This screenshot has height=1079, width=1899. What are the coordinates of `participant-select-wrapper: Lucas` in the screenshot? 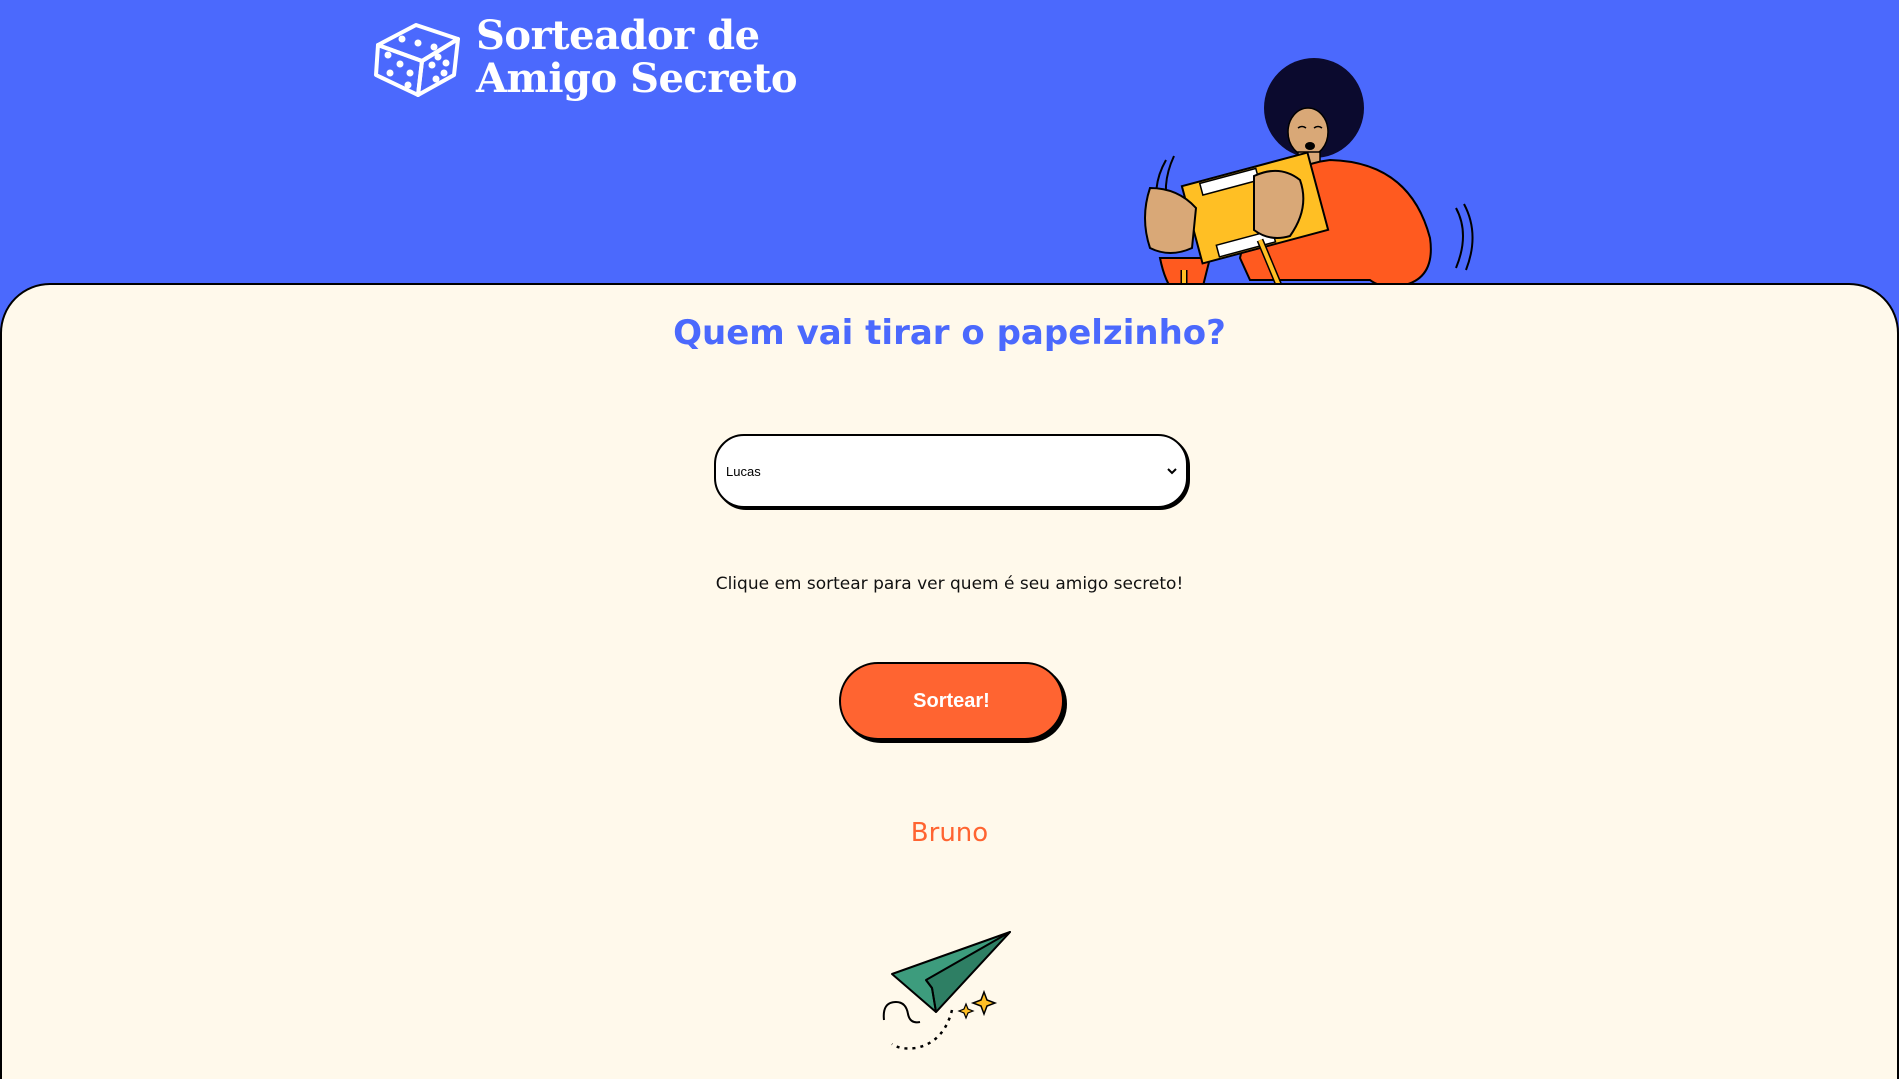 It's located at (951, 471).